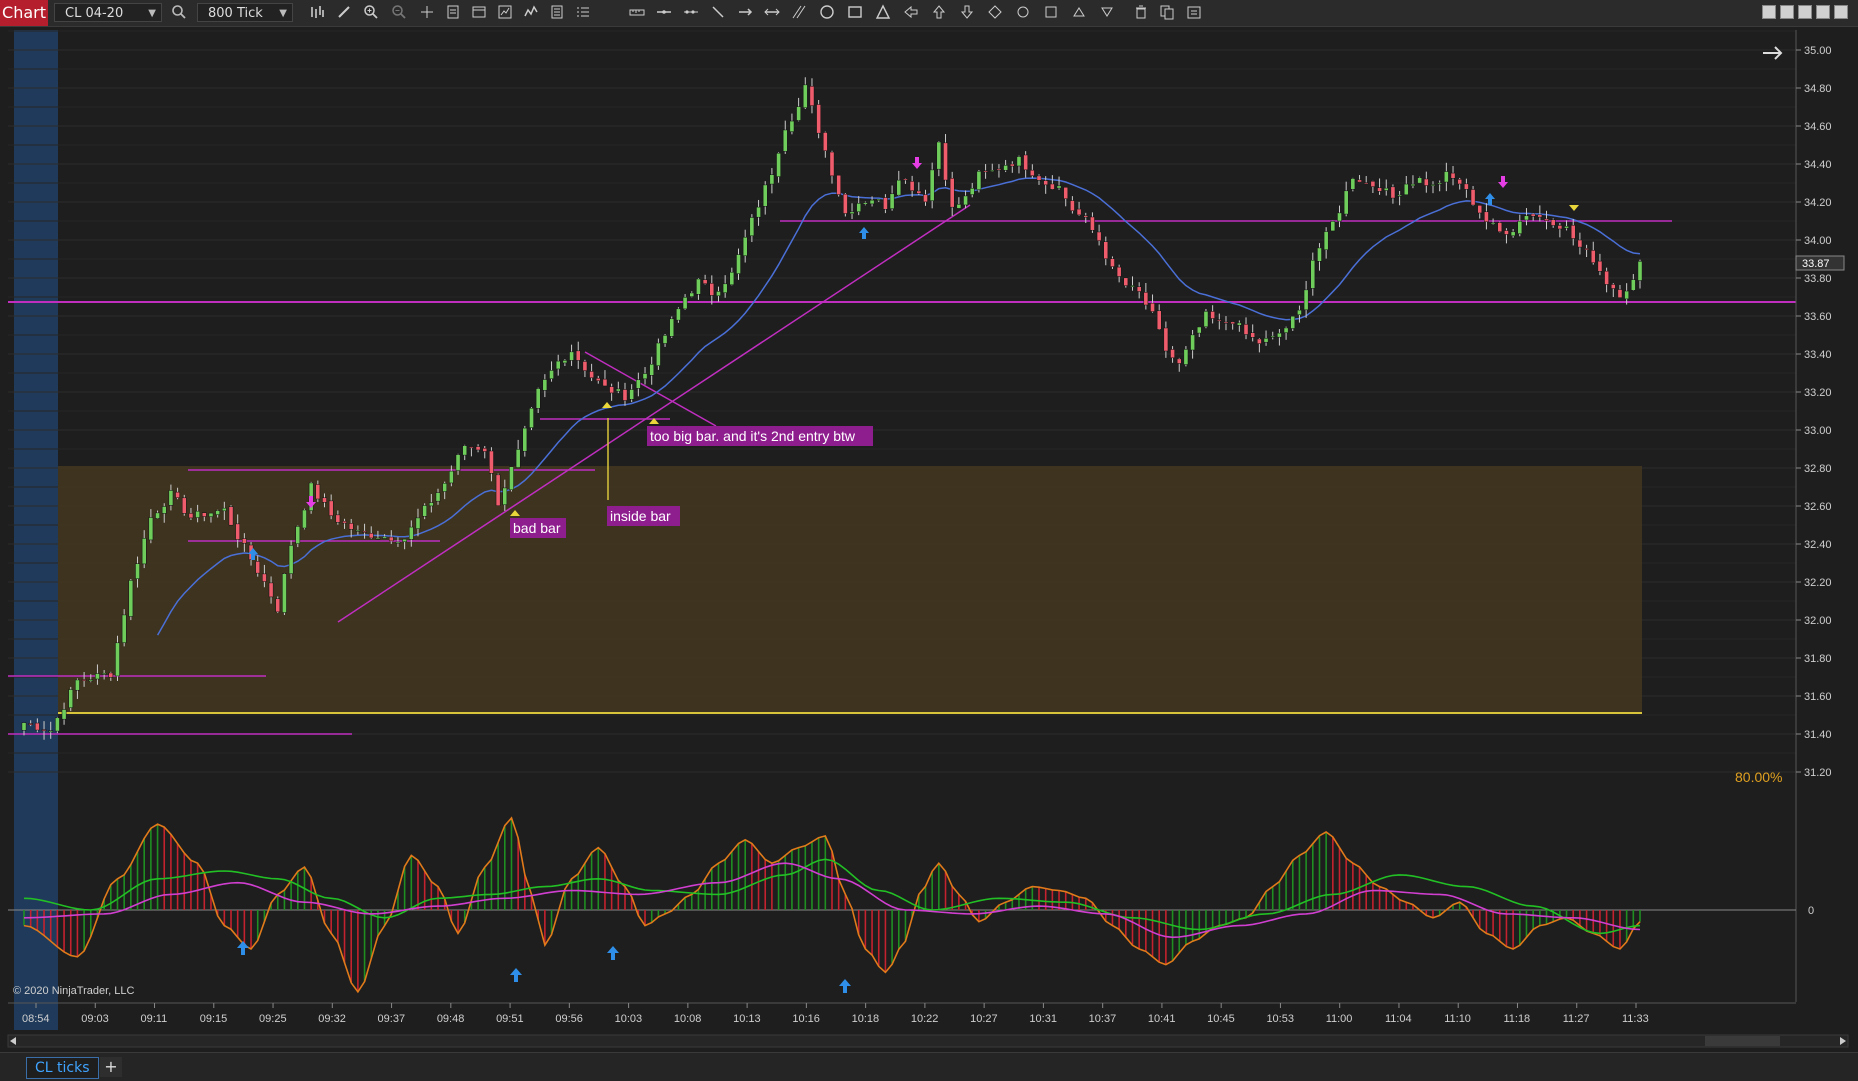  What do you see at coordinates (745, 13) in the screenshot?
I see `arrow-line-icon` at bounding box center [745, 13].